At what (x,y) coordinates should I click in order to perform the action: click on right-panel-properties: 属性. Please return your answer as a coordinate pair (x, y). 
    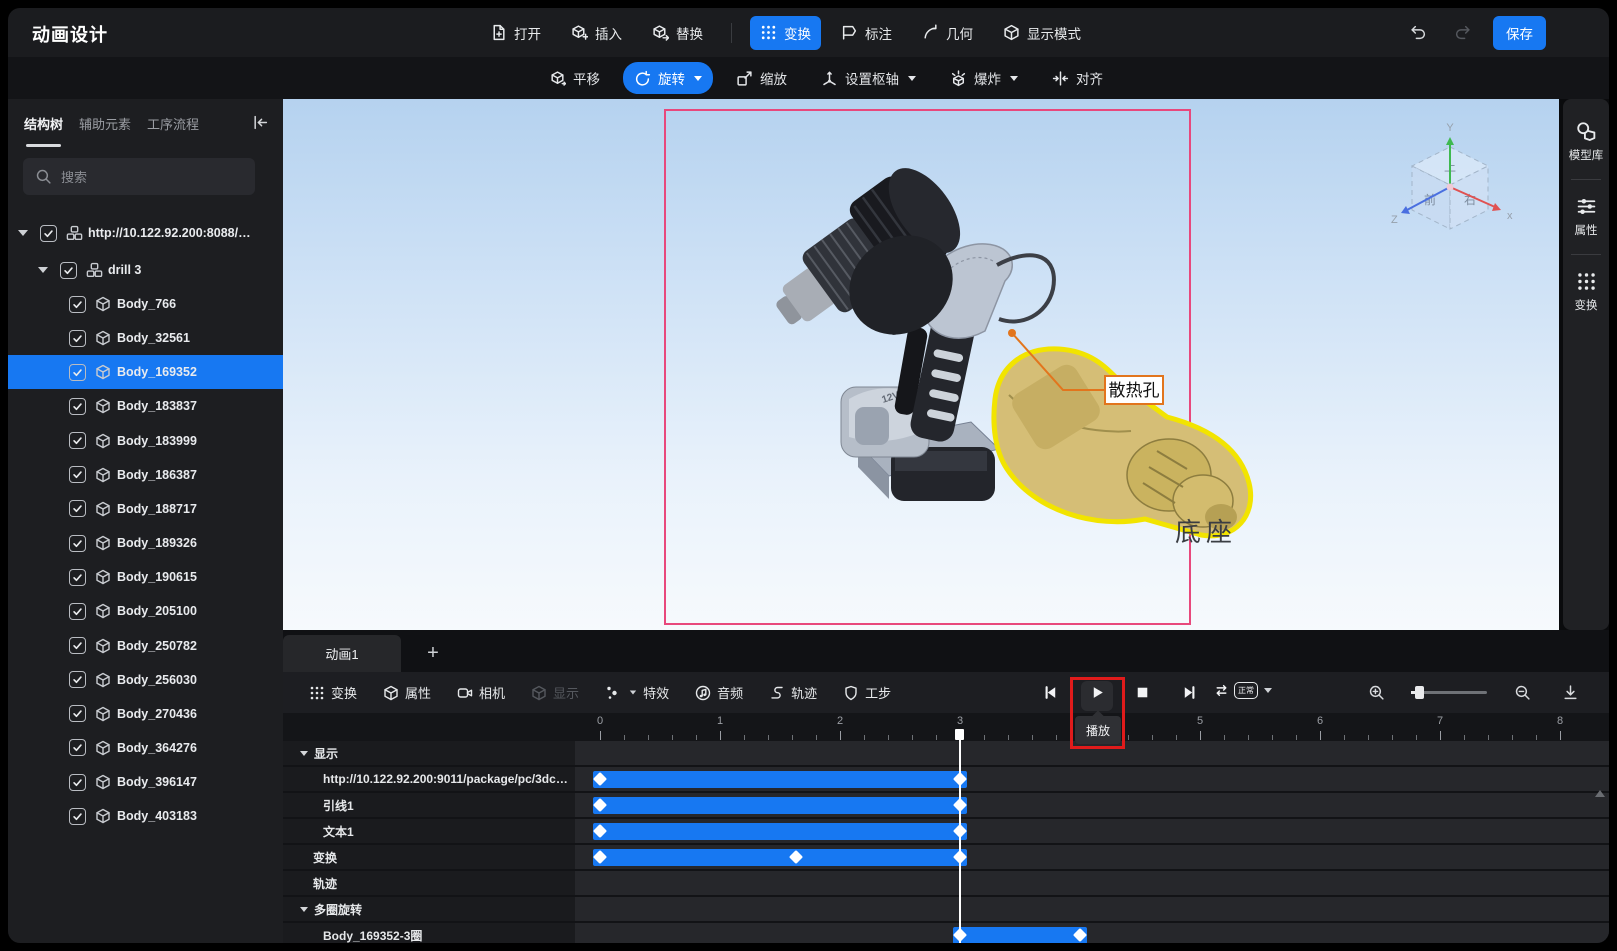
    Looking at the image, I should click on (1586, 217).